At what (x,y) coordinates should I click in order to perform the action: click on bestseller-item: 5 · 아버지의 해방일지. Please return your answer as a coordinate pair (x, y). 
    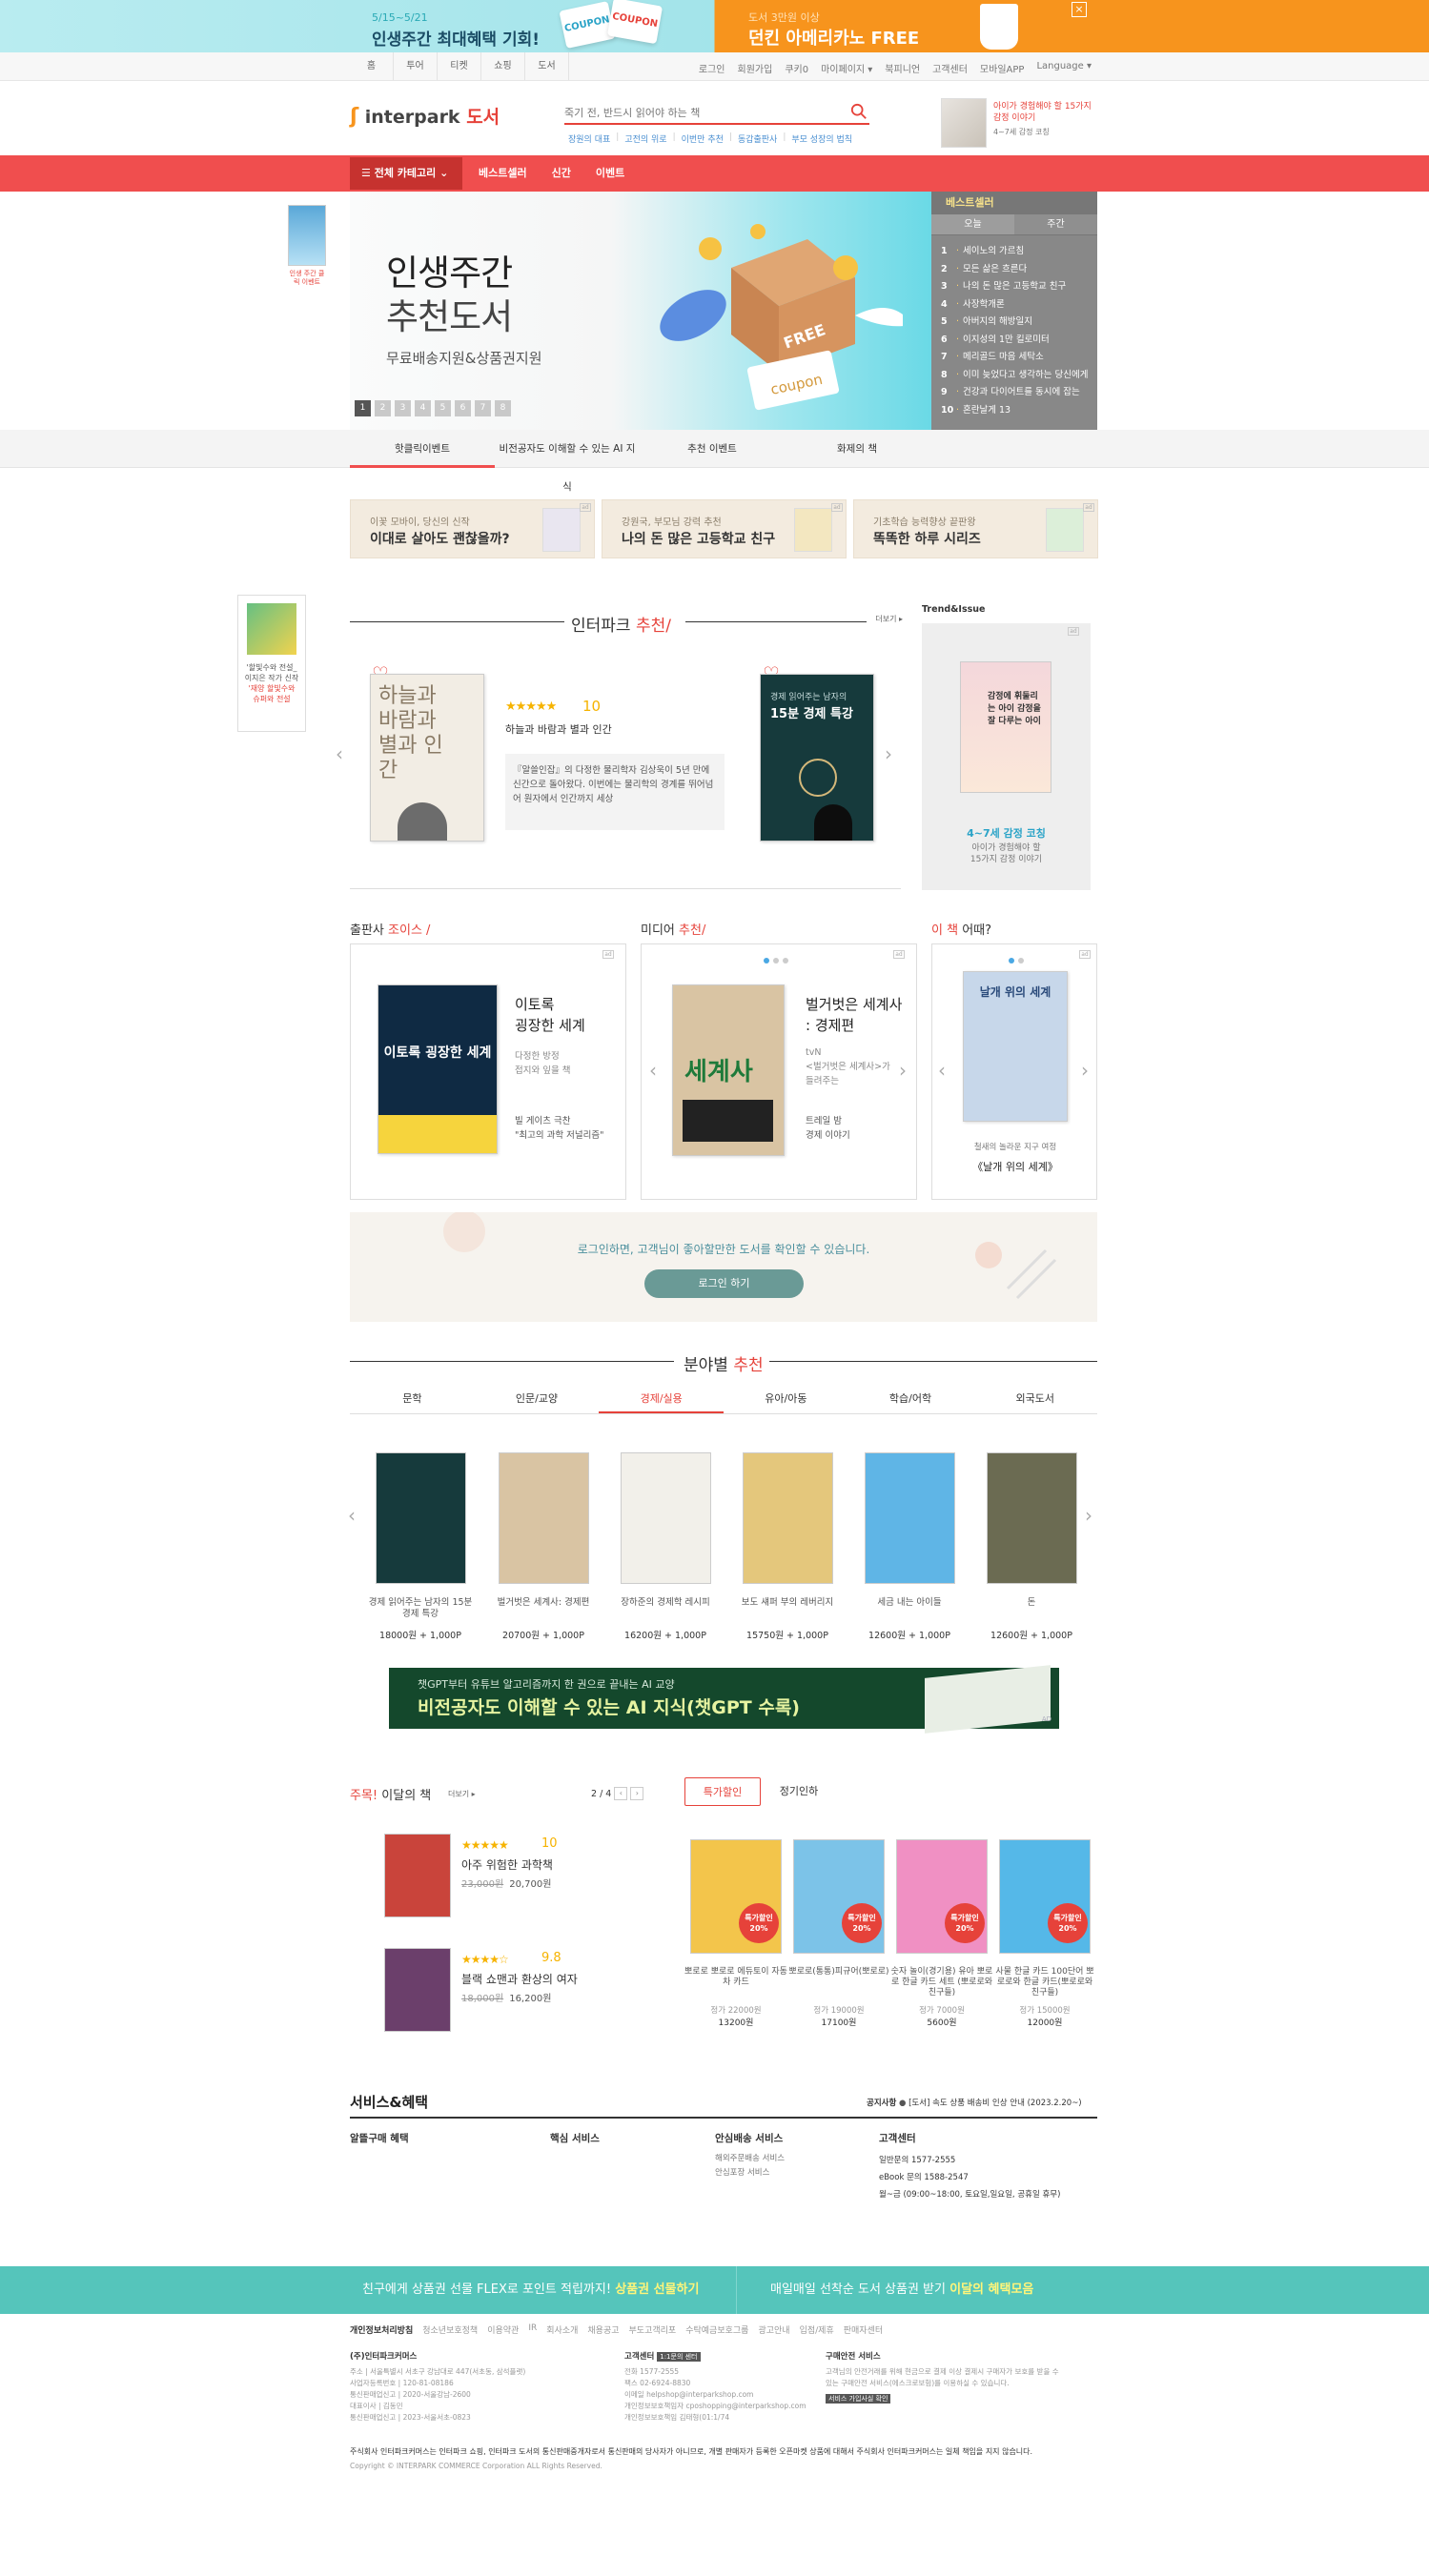
    Looking at the image, I should click on (1017, 323).